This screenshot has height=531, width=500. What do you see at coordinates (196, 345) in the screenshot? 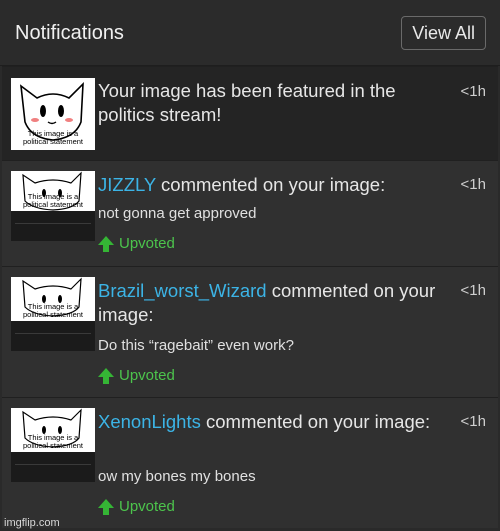
I see `comment-text: Do this “ragebait” even work?` at bounding box center [196, 345].